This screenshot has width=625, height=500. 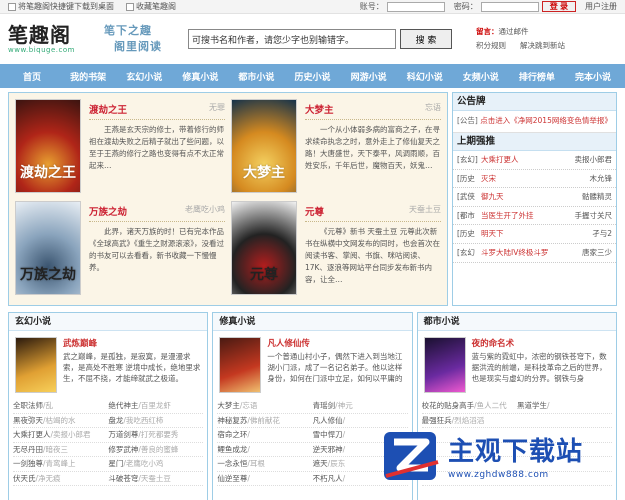 What do you see at coordinates (58, 406) in the screenshot?
I see `book-link: 全职法师/乱` at bounding box center [58, 406].